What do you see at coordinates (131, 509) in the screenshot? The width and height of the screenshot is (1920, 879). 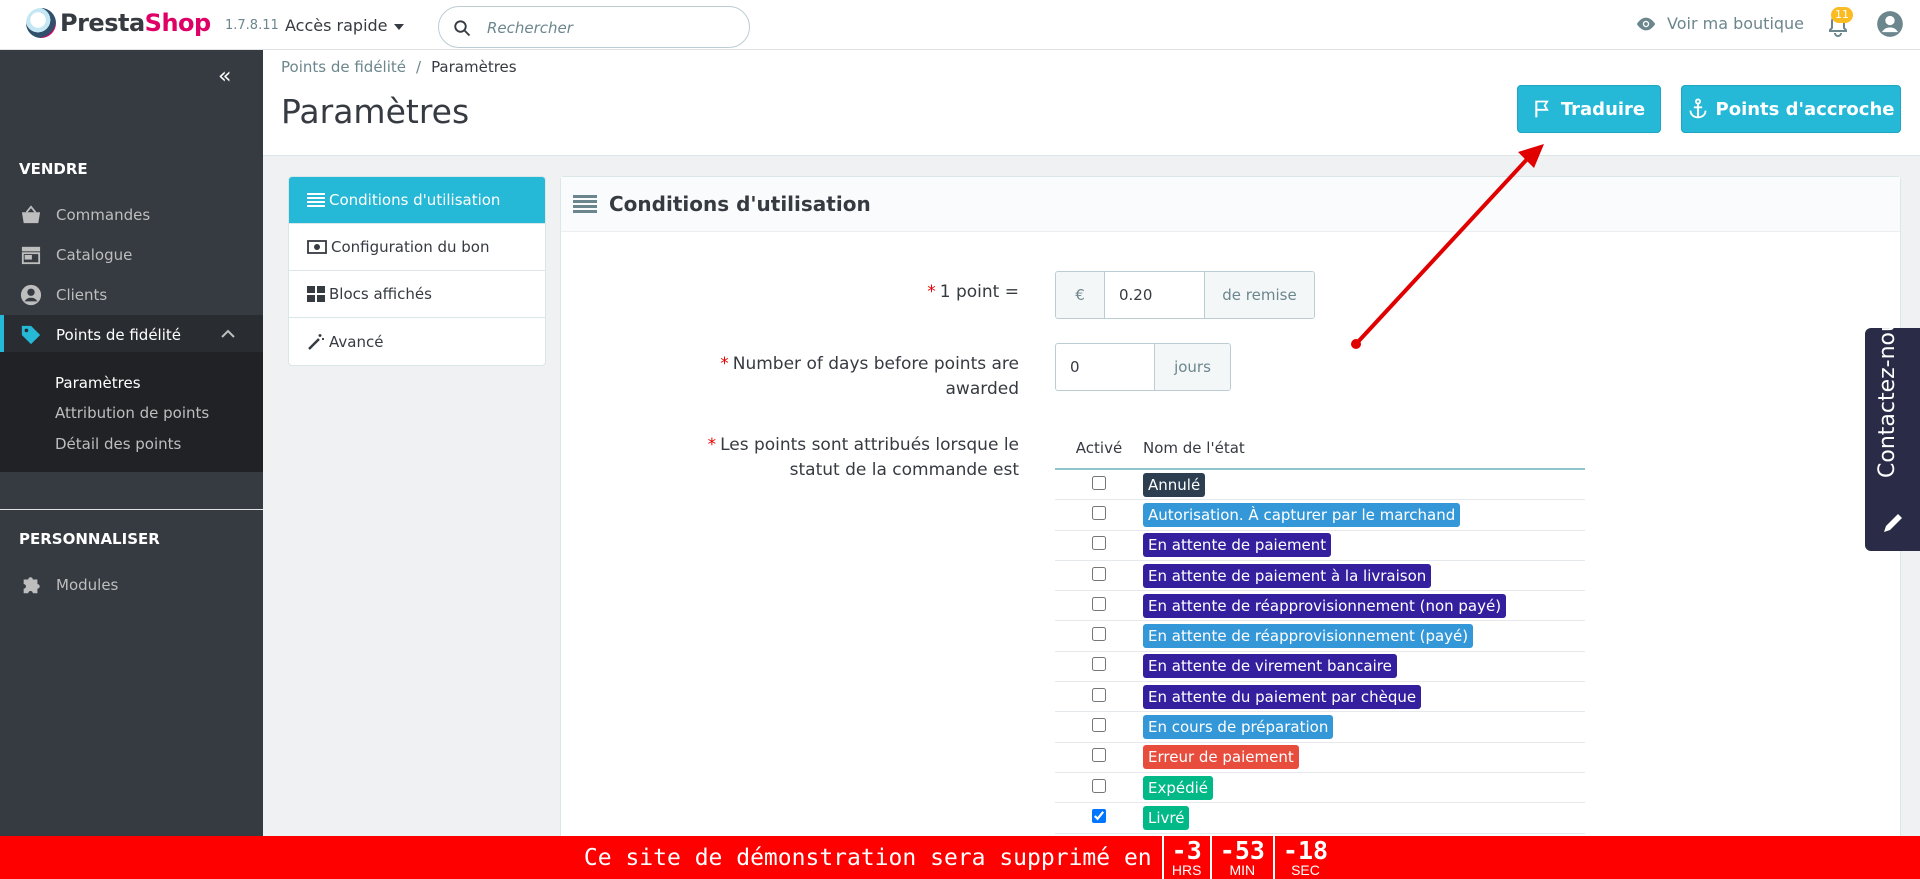 I see `sidebar-divider` at bounding box center [131, 509].